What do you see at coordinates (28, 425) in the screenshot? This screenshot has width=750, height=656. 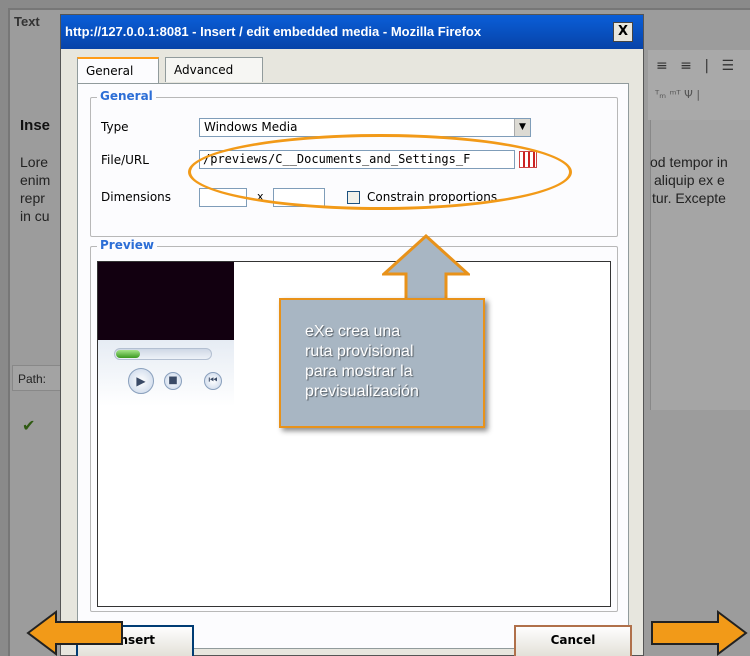 I see `check-icon: ✔` at bounding box center [28, 425].